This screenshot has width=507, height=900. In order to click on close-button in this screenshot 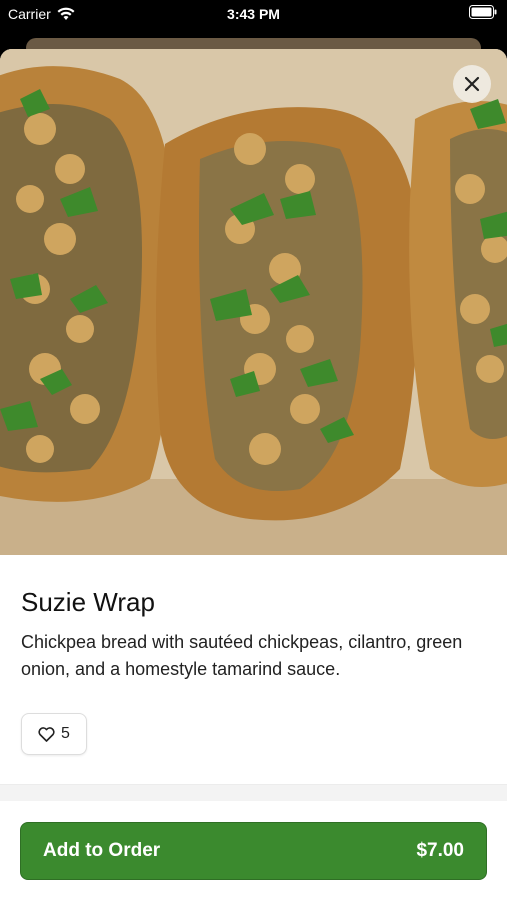, I will do `click(472, 84)`.